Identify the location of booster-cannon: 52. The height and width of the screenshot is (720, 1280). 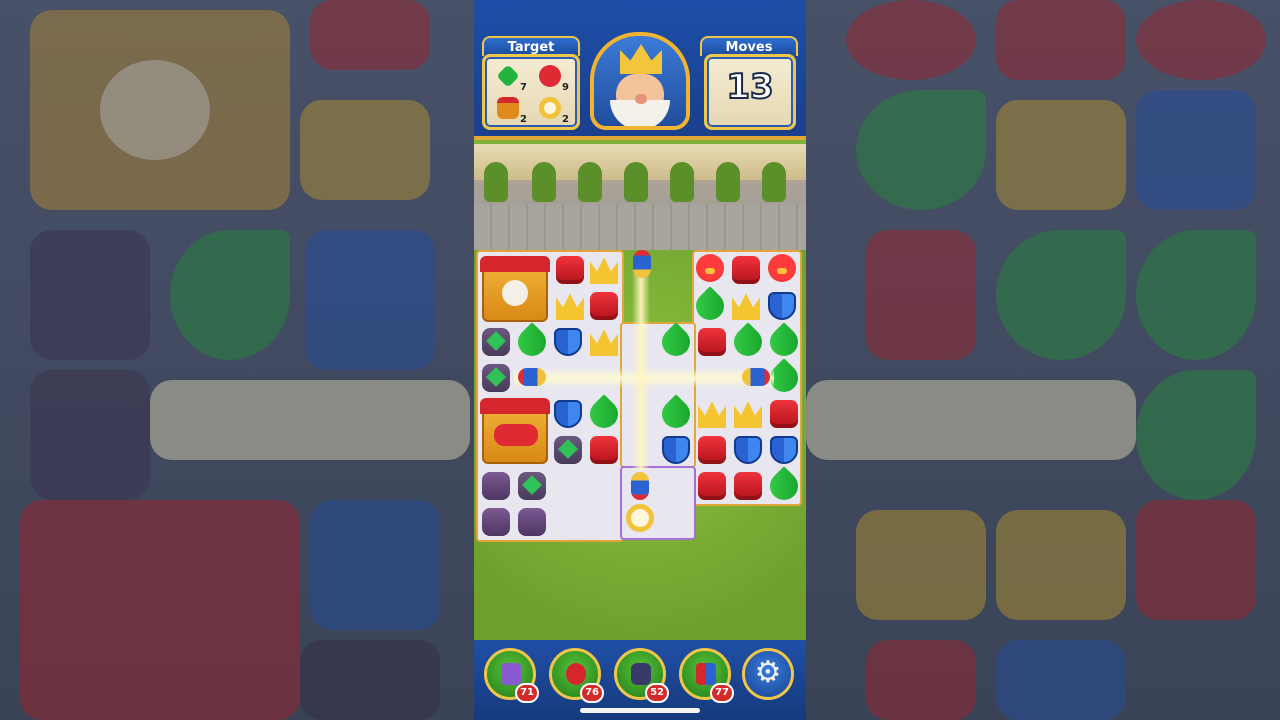
(641, 675).